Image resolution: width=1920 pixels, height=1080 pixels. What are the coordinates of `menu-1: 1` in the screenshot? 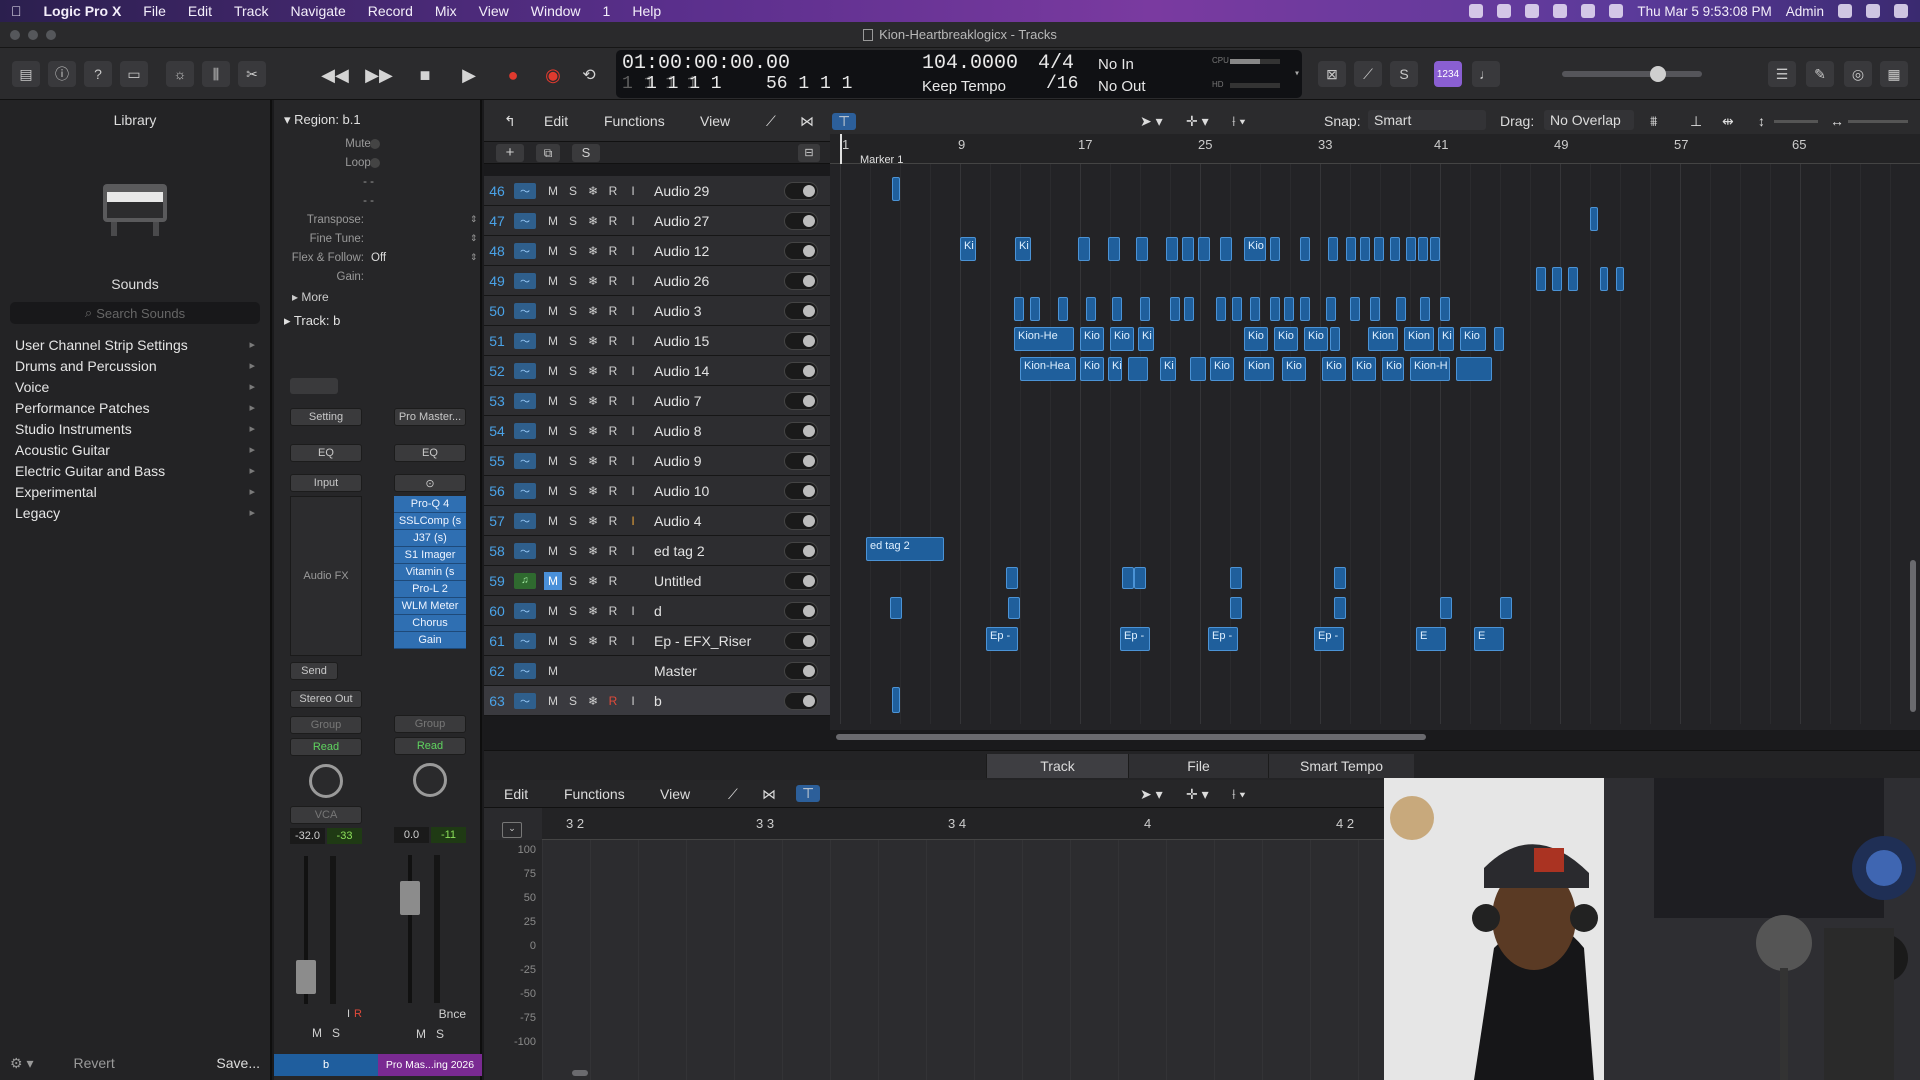 It's located at (607, 11).